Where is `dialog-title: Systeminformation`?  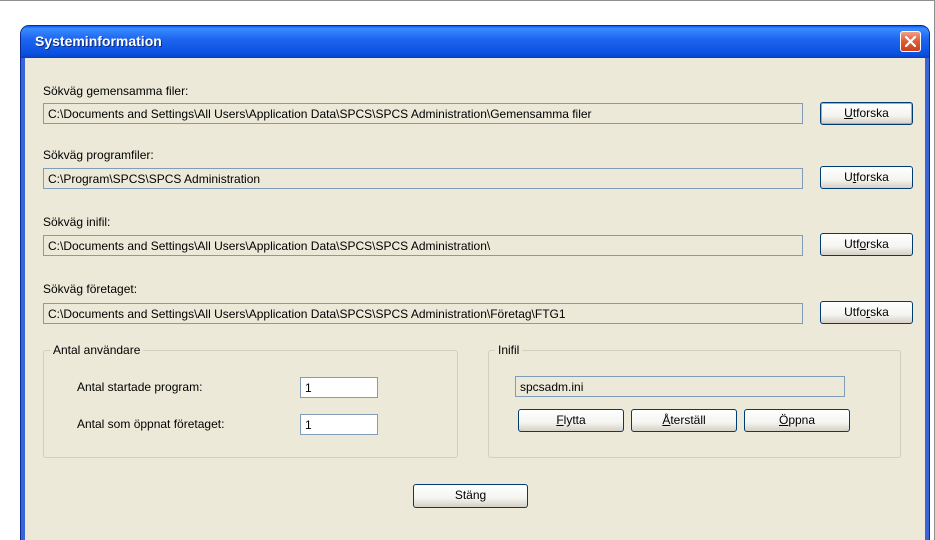 dialog-title: Systeminformation is located at coordinates (98, 41).